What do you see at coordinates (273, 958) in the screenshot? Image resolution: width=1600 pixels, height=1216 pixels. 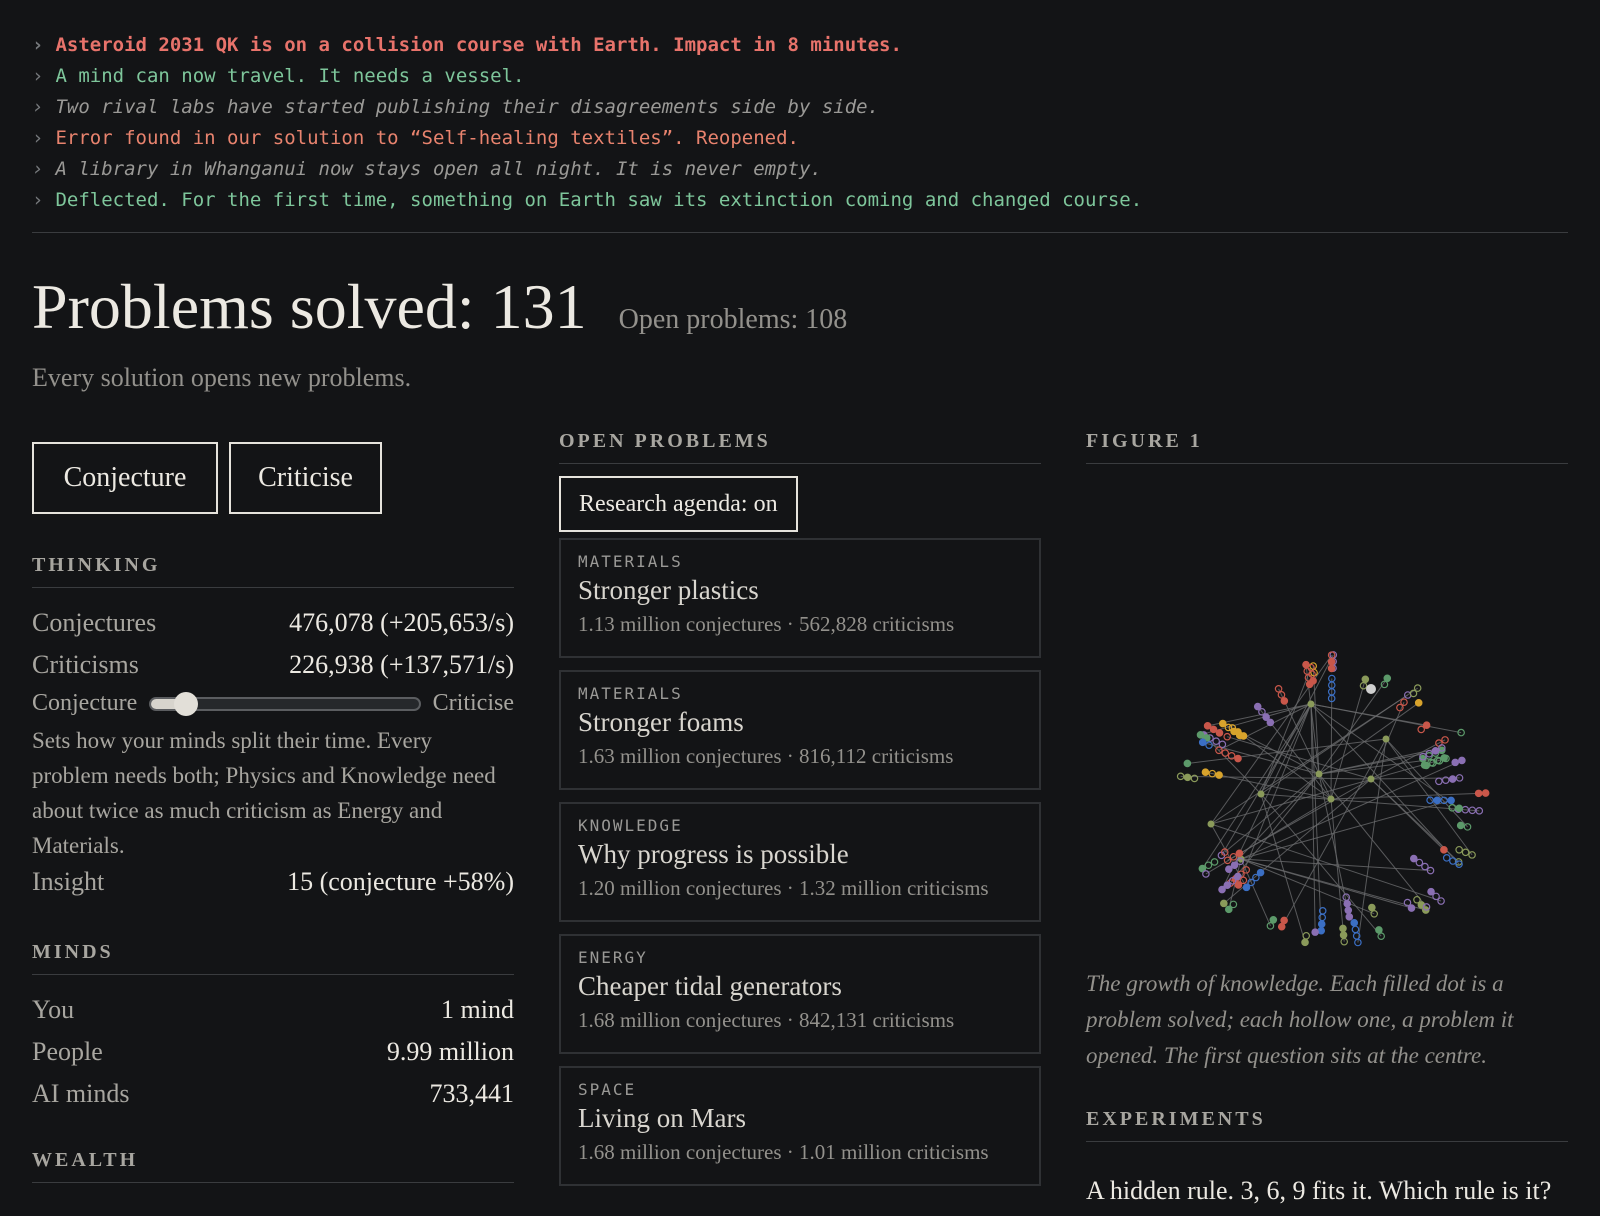 I see `minds-title: MINDS` at bounding box center [273, 958].